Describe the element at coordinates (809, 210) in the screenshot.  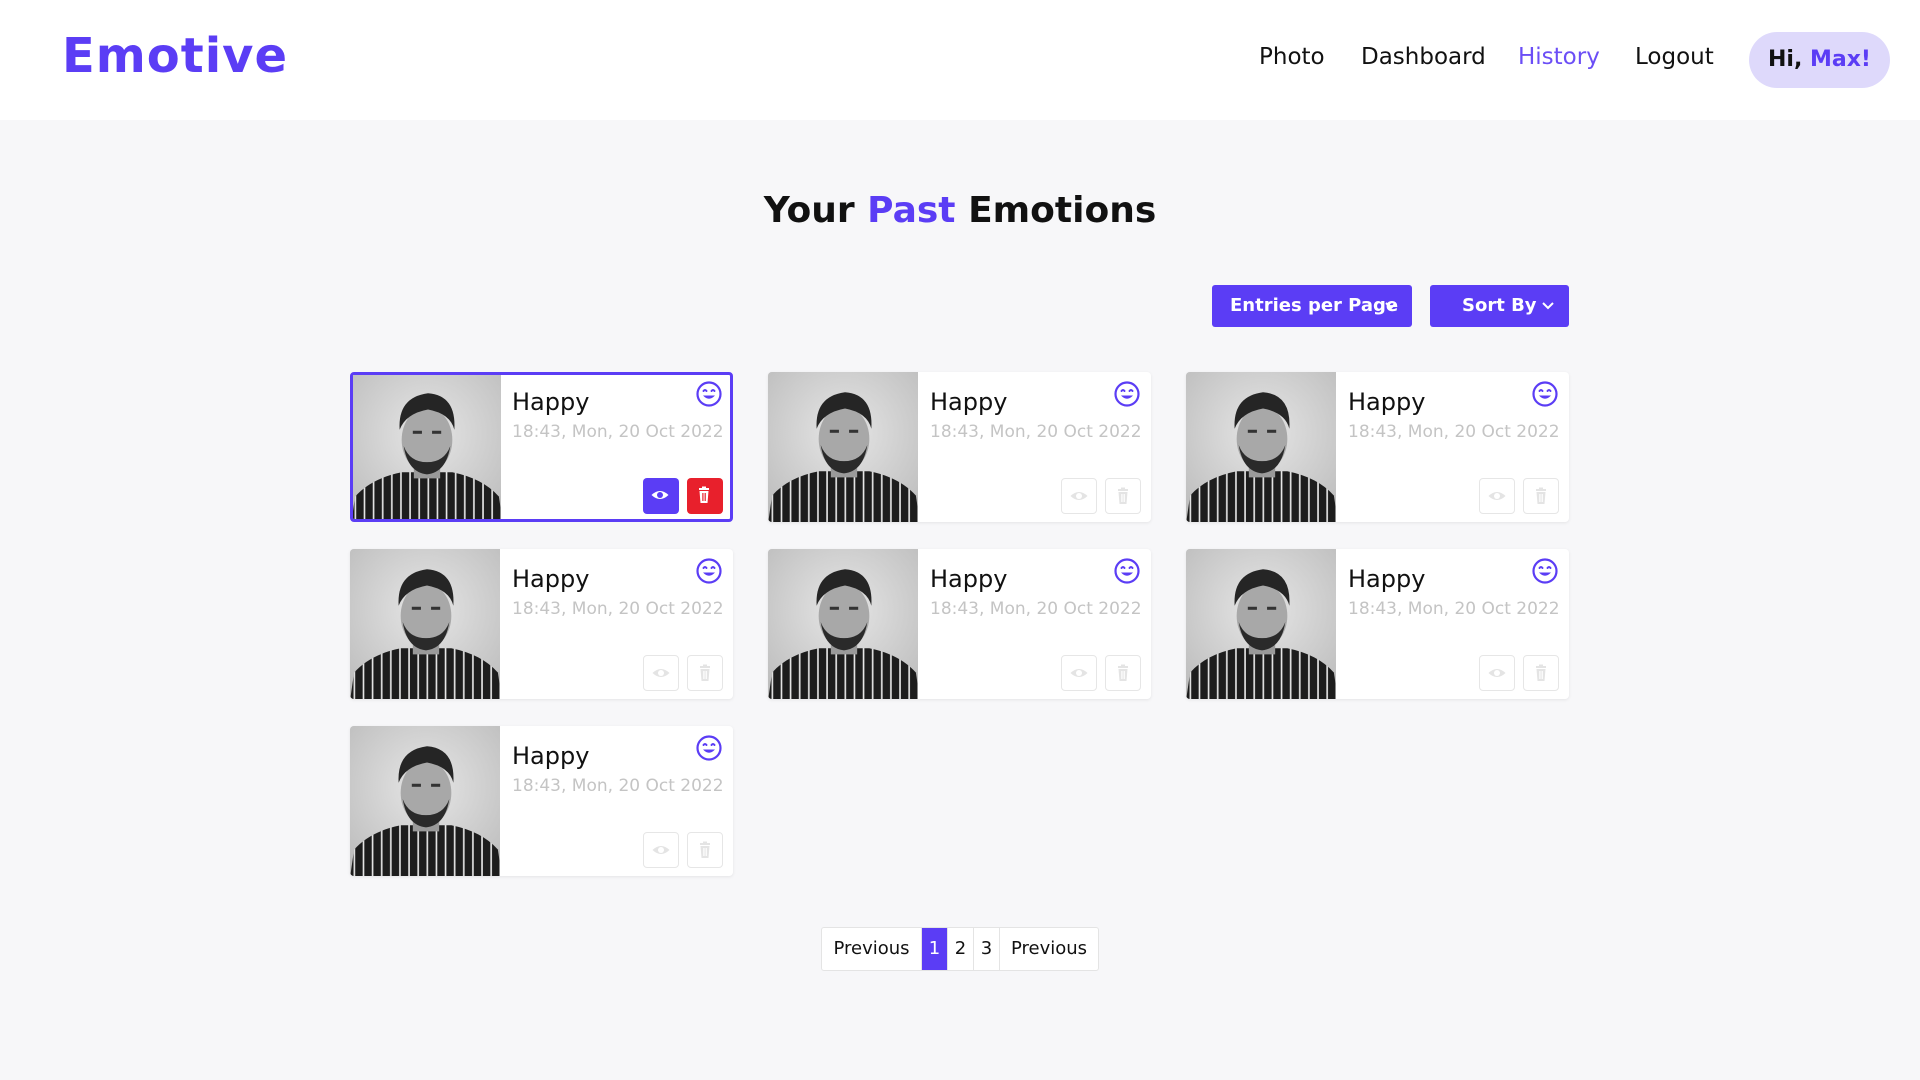
I see `title-pre: Your` at that location.